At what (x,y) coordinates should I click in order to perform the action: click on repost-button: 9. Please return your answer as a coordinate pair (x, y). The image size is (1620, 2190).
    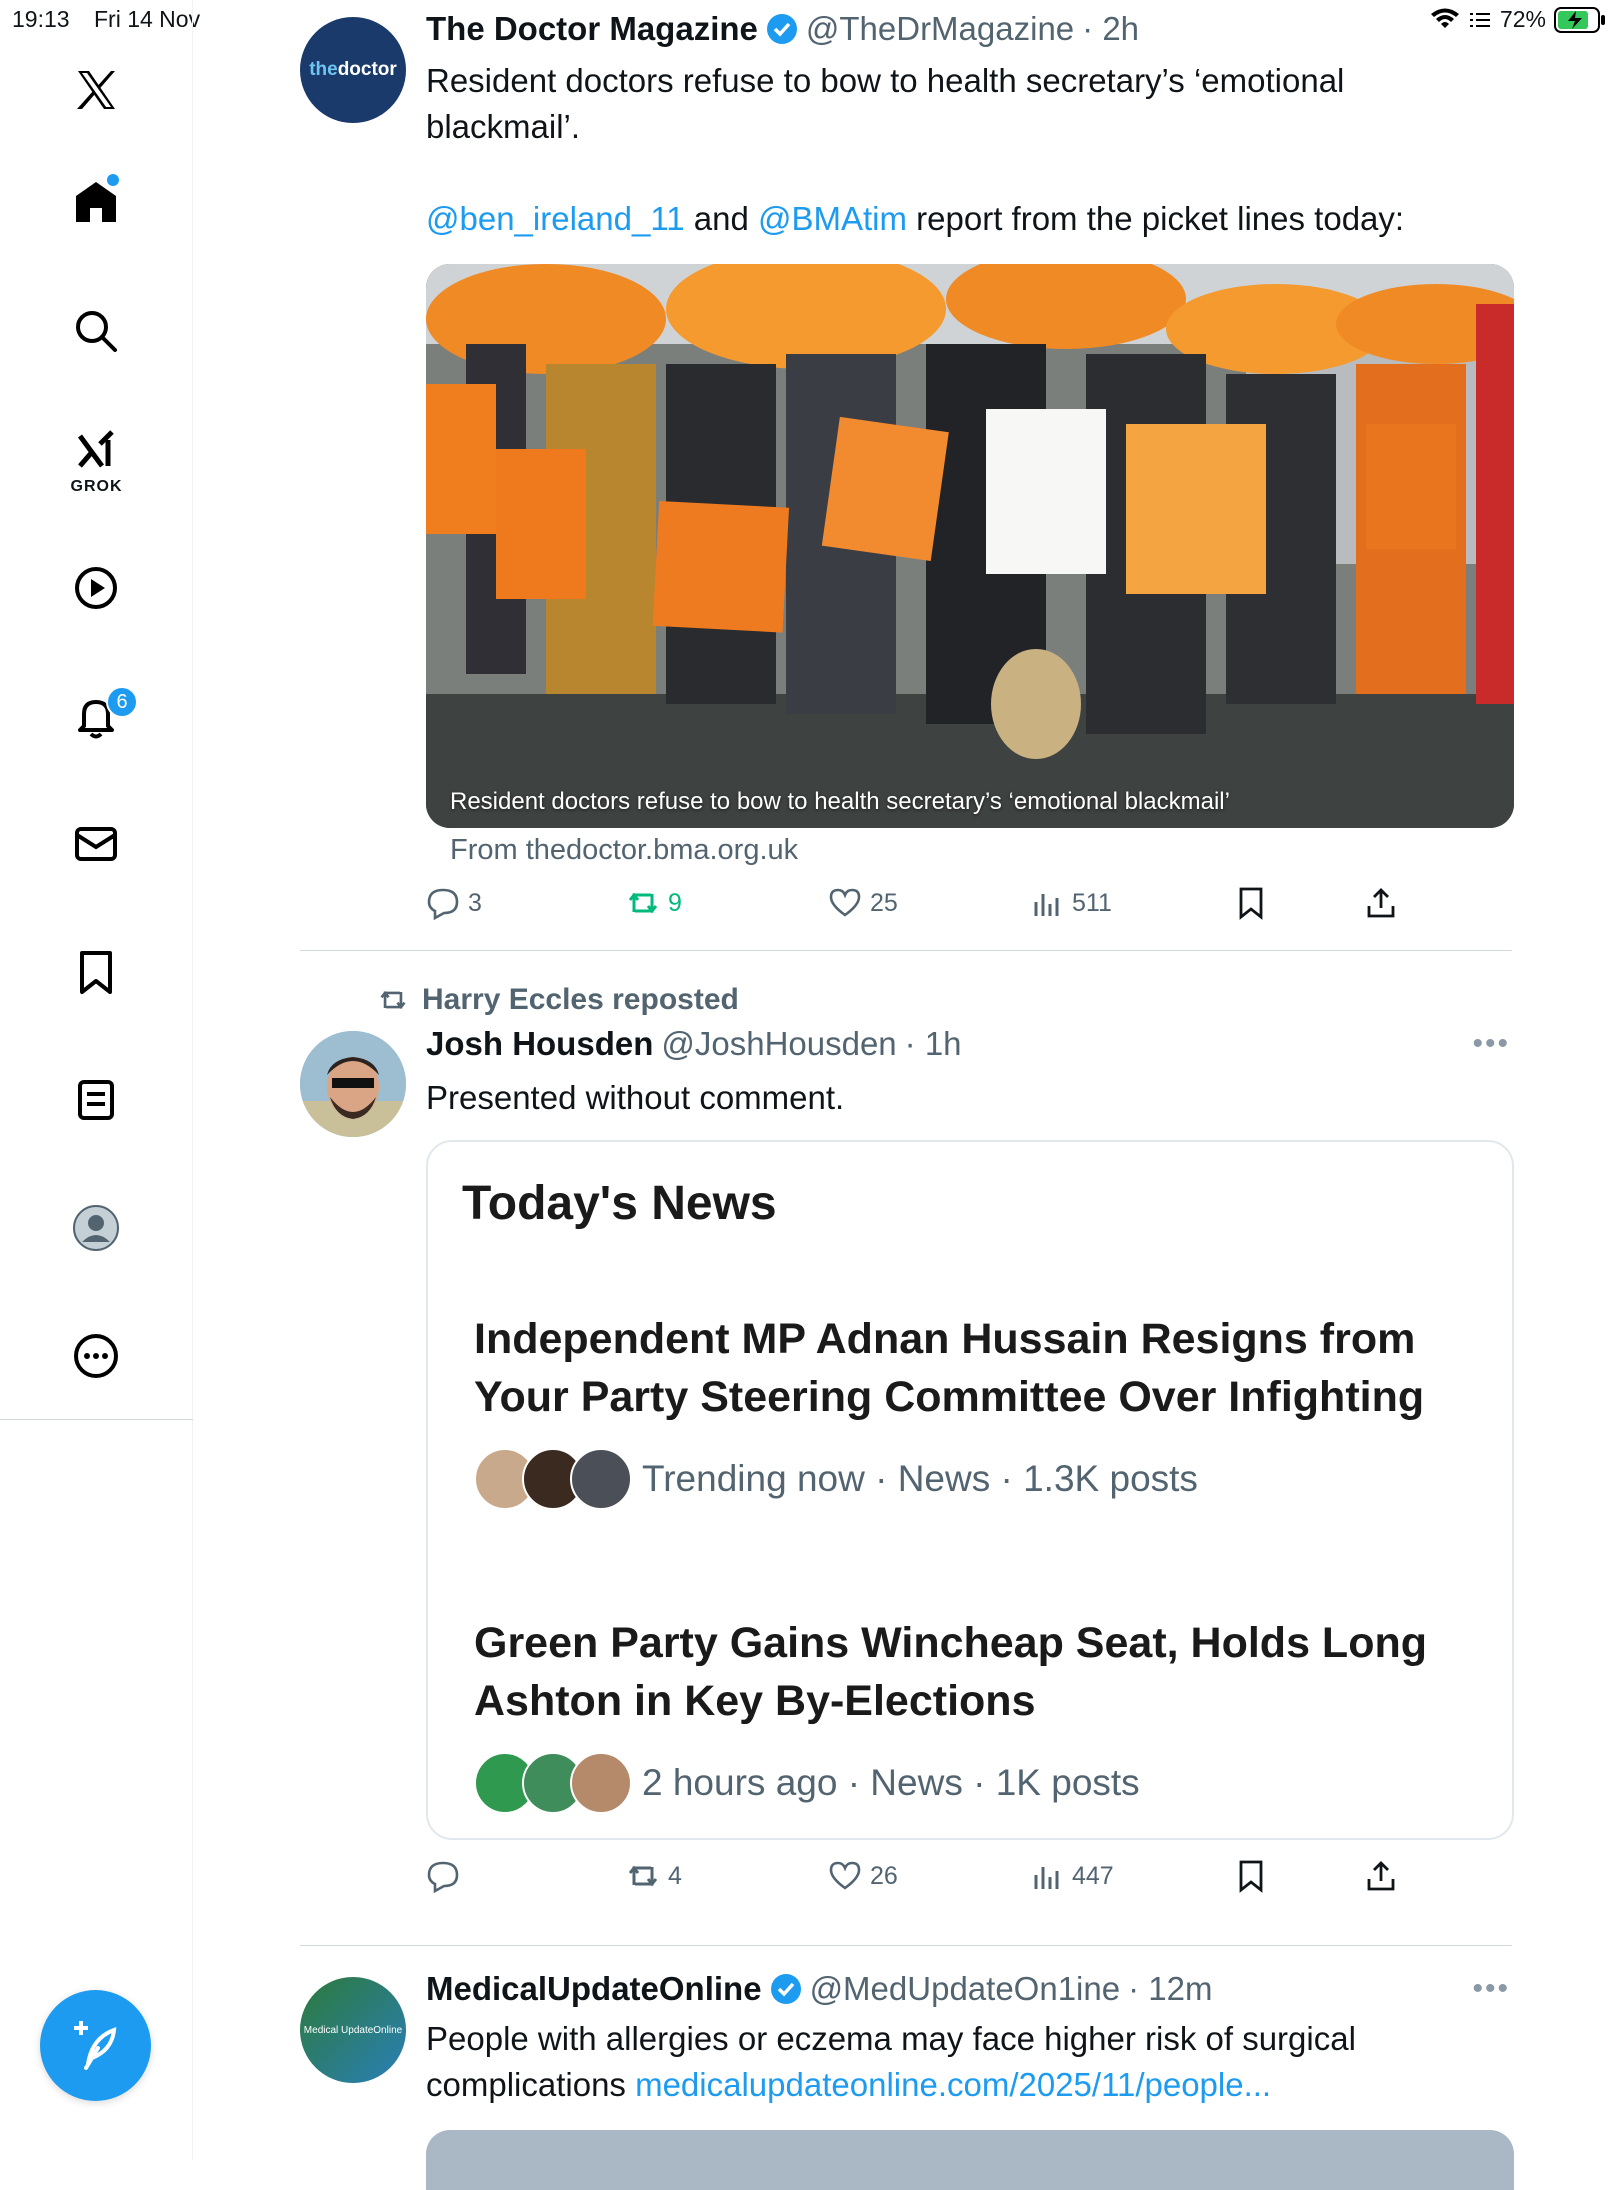
    Looking at the image, I should click on (654, 903).